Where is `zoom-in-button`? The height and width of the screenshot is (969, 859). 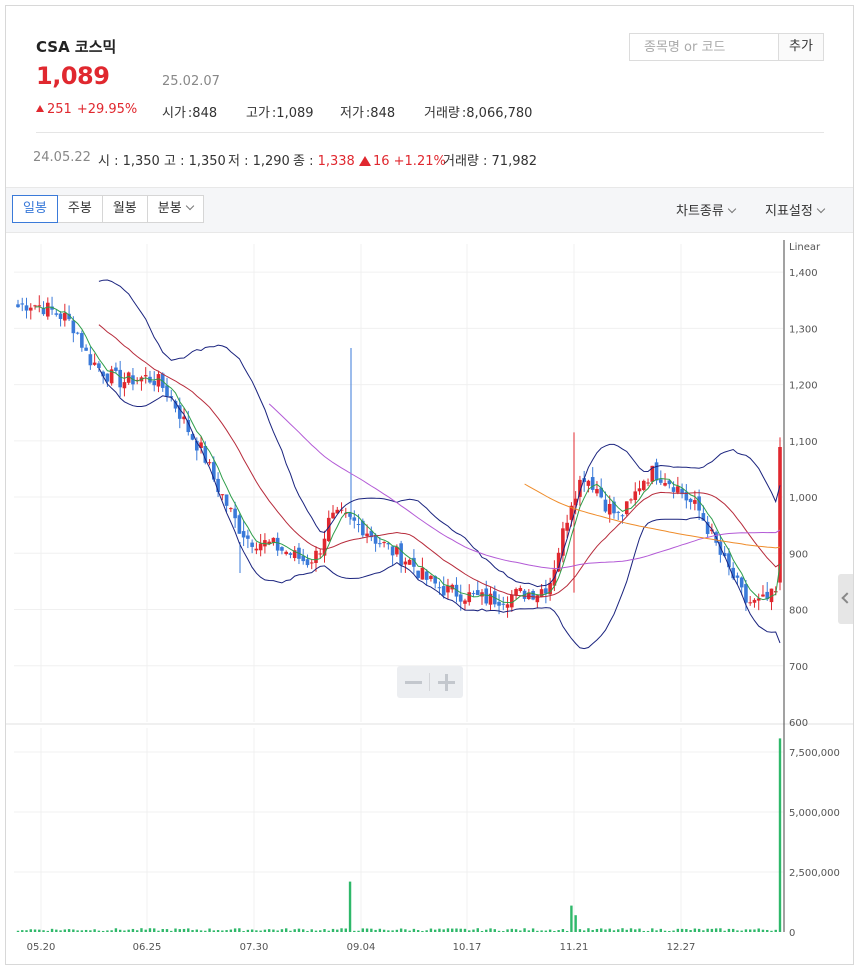
zoom-in-button is located at coordinates (446, 682).